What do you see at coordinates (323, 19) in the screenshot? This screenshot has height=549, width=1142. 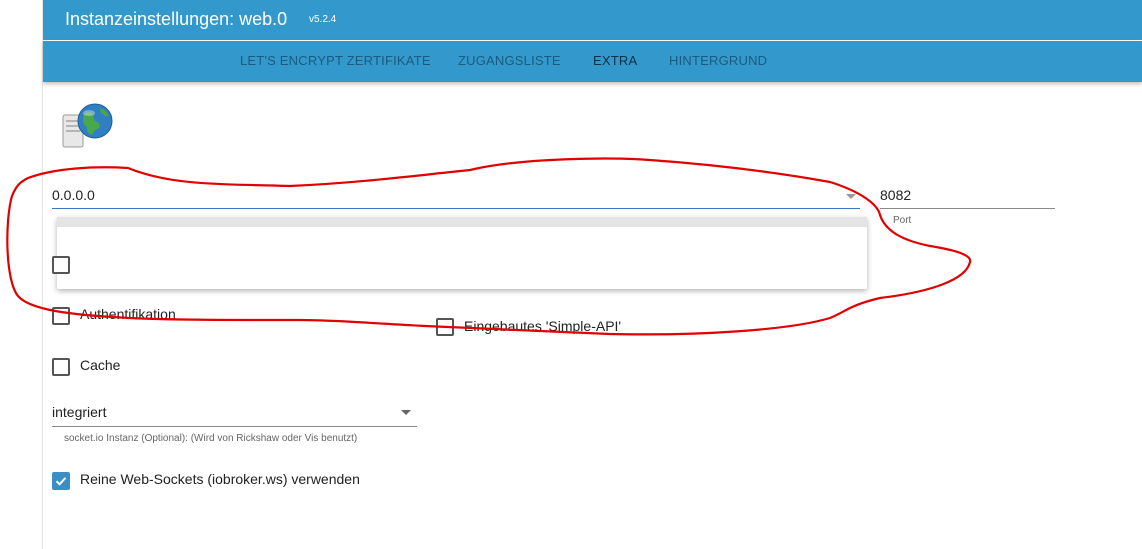 I see `version-badge: v5.2.4` at bounding box center [323, 19].